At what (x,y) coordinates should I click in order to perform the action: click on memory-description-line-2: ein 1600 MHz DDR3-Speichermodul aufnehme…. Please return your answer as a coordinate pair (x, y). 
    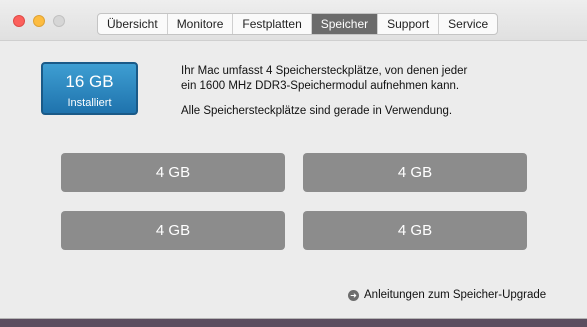
    Looking at the image, I should click on (320, 86).